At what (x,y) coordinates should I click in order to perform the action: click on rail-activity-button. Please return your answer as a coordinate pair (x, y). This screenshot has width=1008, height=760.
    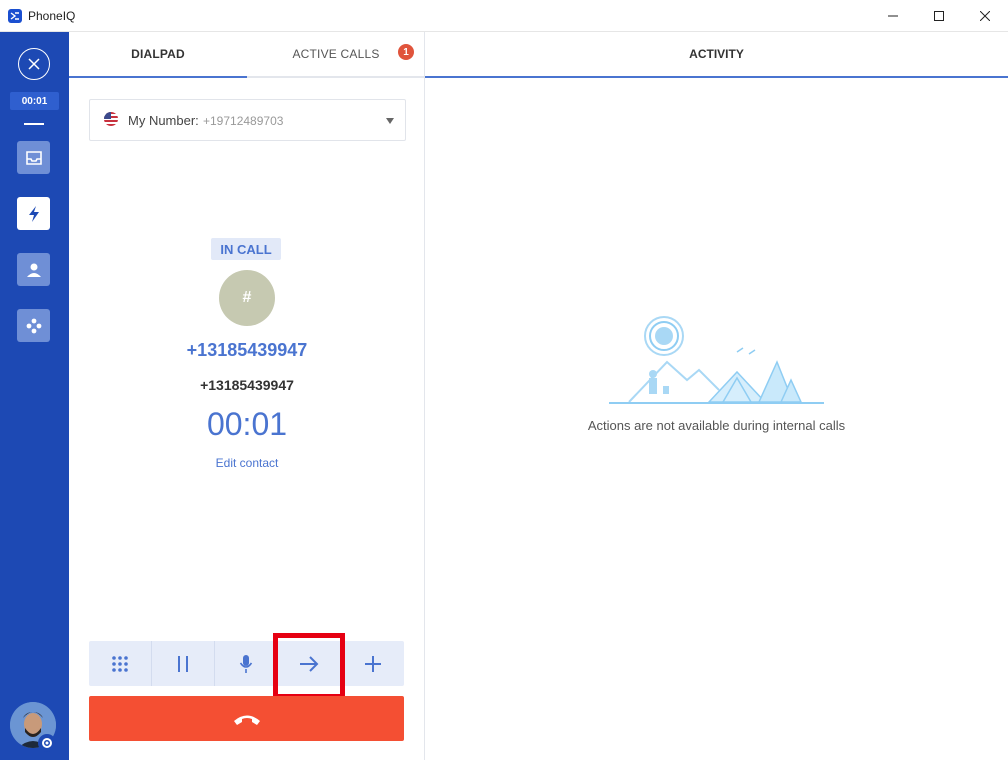
    Looking at the image, I should click on (33, 213).